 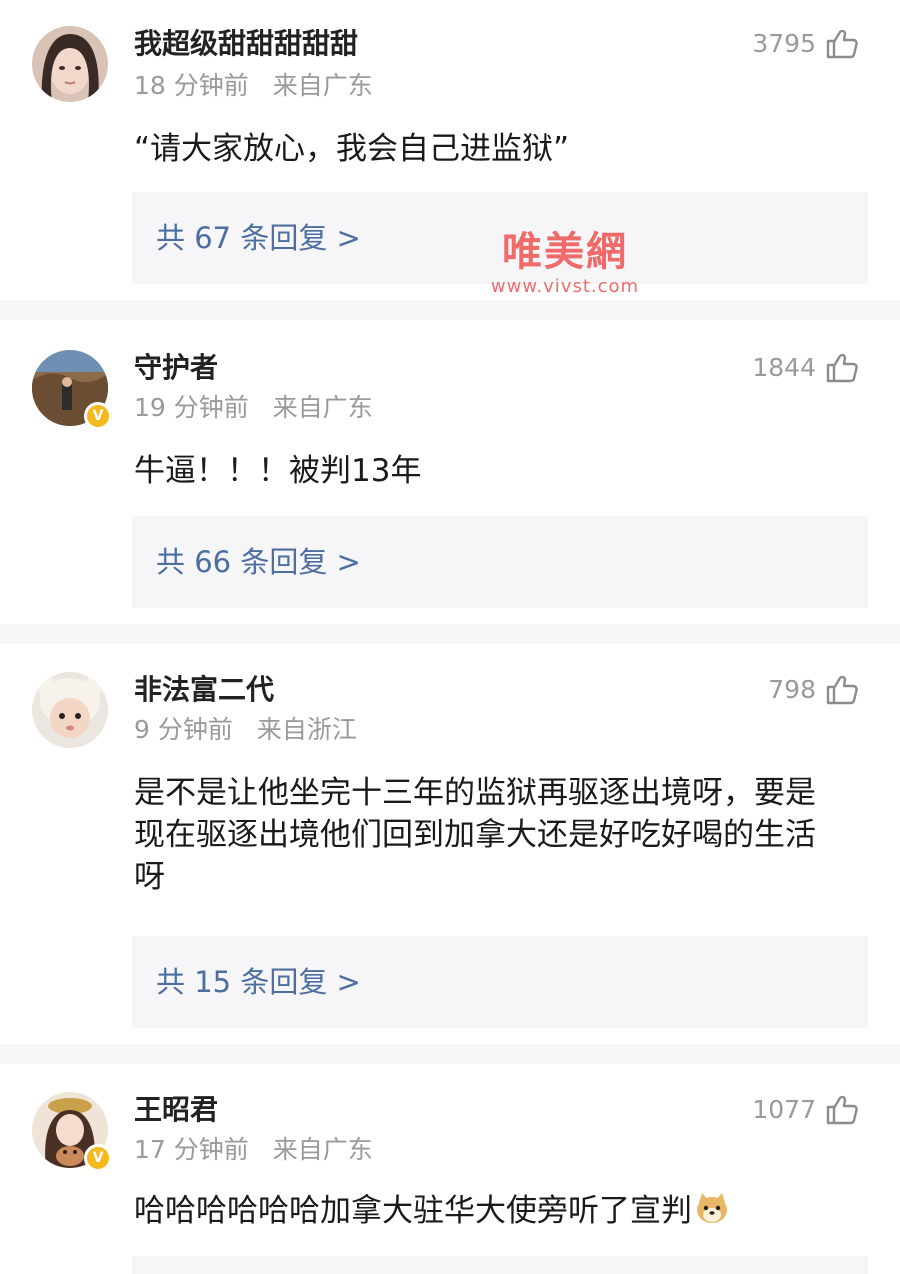 I want to click on replies-box: 共 15 条回复 >, so click(x=500, y=982).